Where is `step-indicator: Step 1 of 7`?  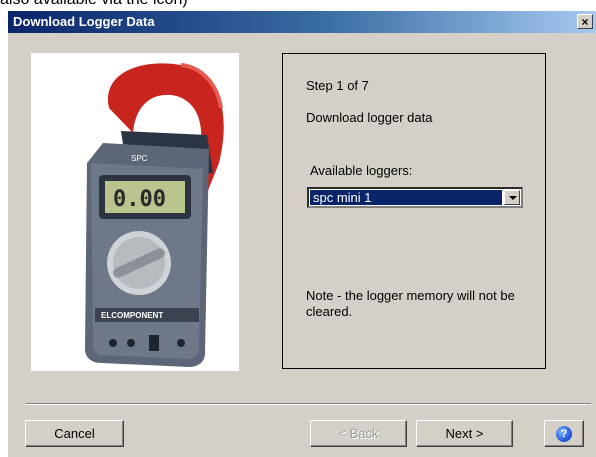 step-indicator: Step 1 of 7 is located at coordinates (337, 85).